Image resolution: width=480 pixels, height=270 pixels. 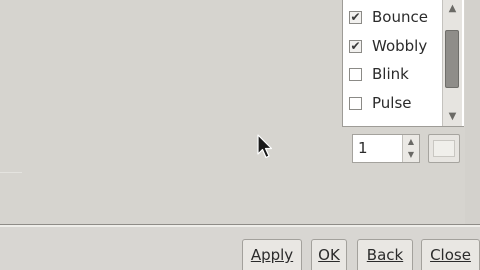 I want to click on list-item-blink: Blink, so click(x=395, y=74).